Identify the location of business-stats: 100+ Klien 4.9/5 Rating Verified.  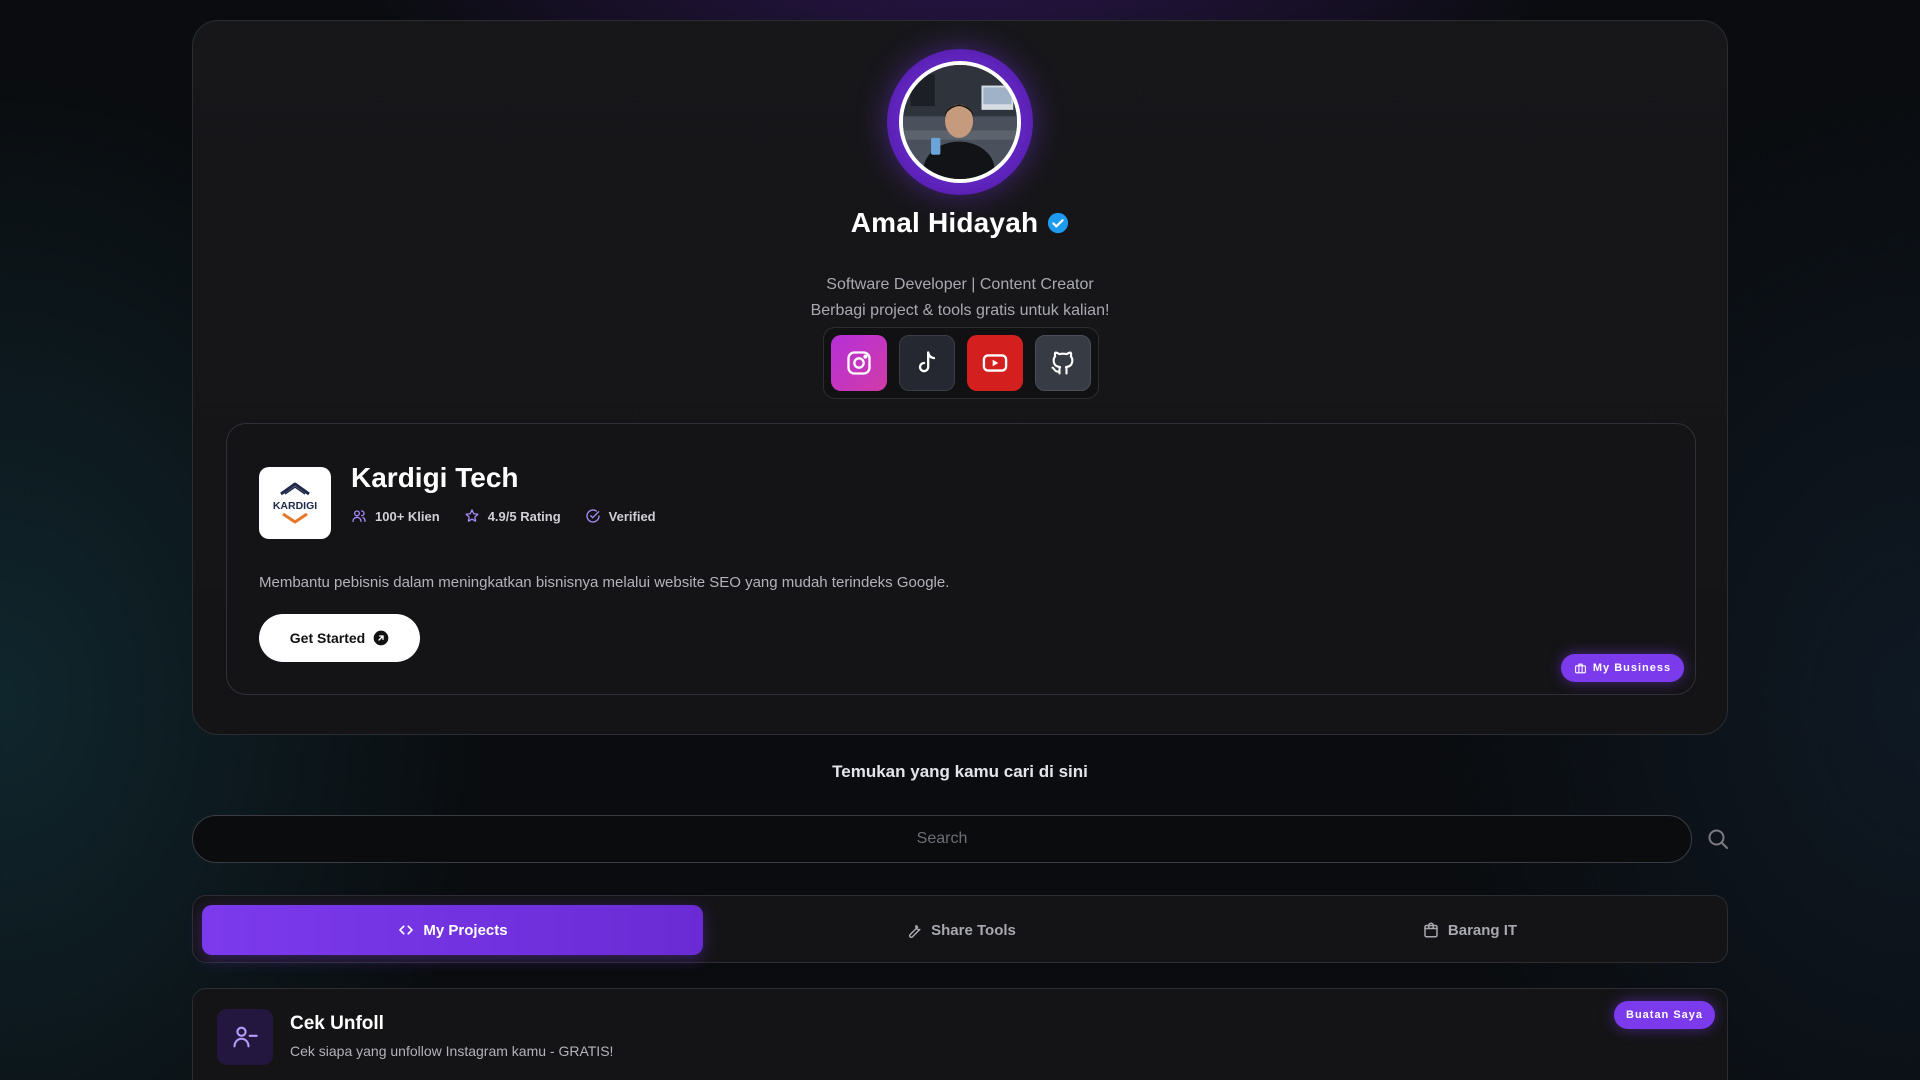
(503, 516).